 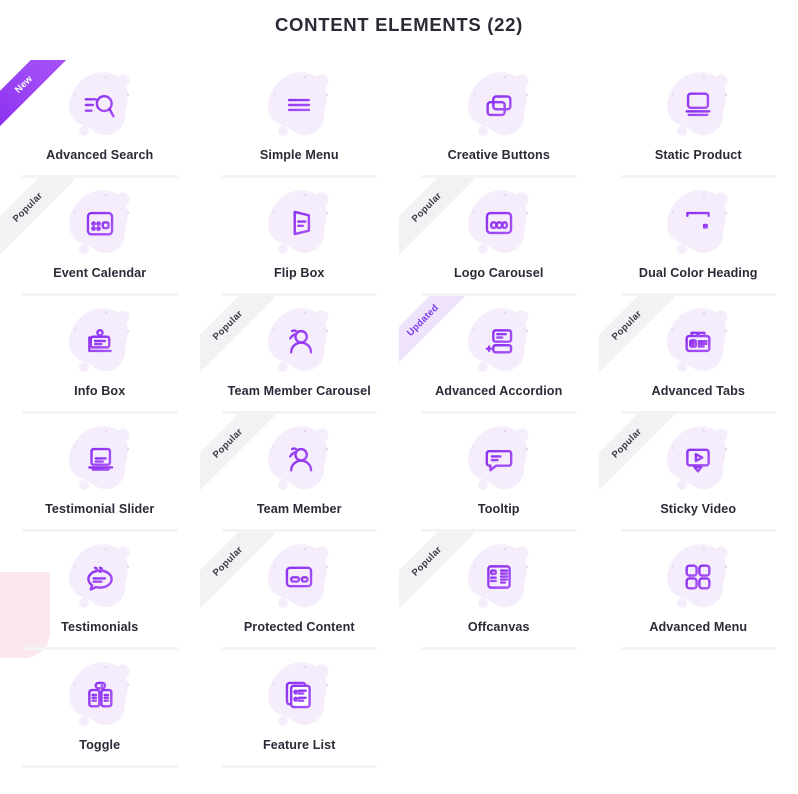 I want to click on element-card-static-product: Static Product, so click(x=698, y=119).